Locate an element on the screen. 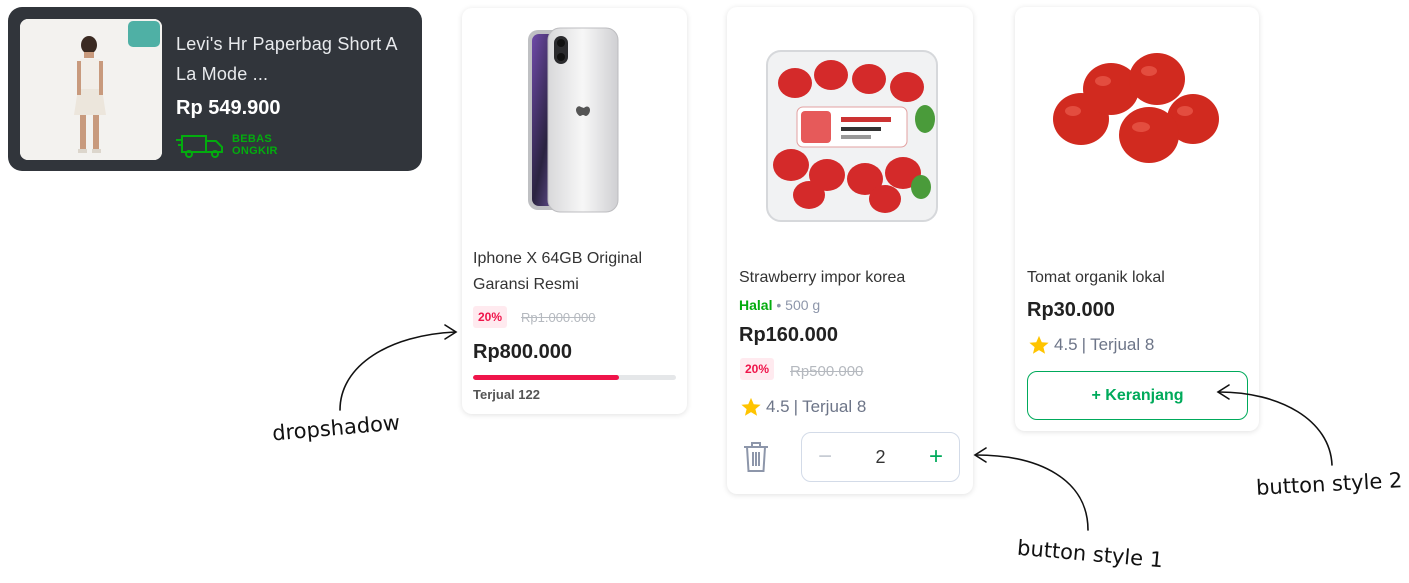  iphone-image is located at coordinates (573, 120).